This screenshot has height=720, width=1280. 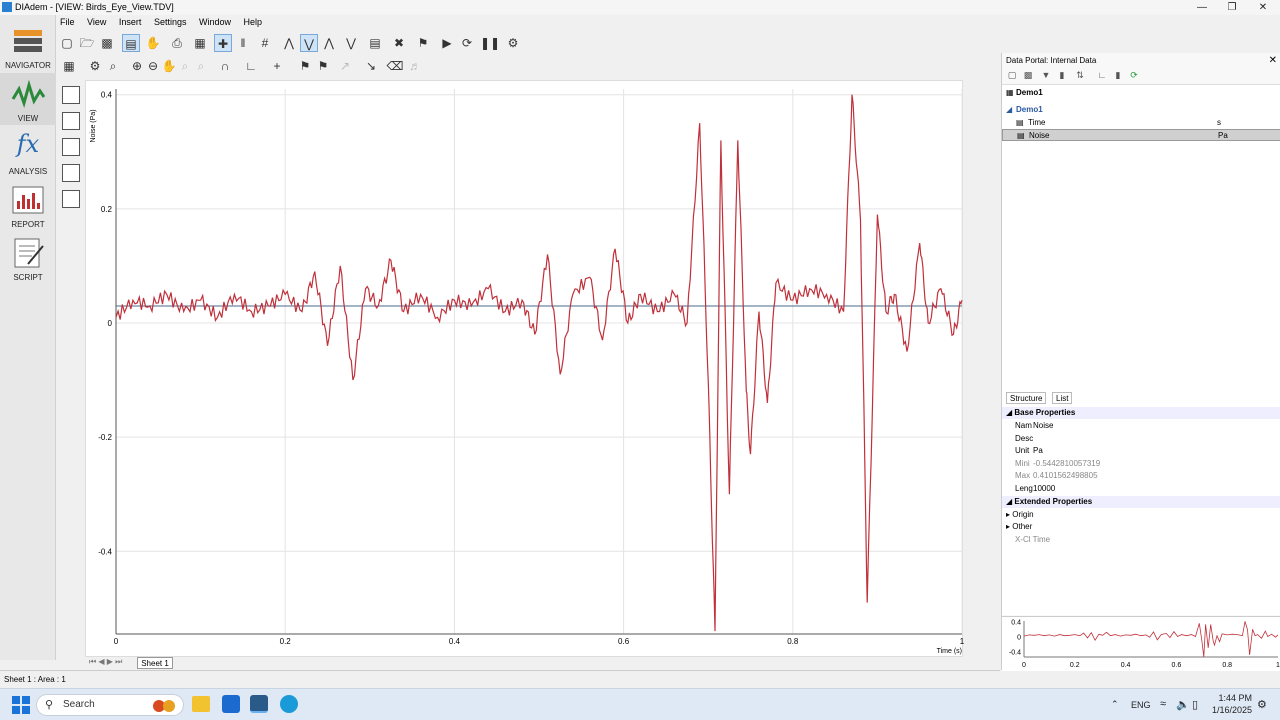 What do you see at coordinates (155, 663) in the screenshot?
I see `sheet-tab: Sheet 1` at bounding box center [155, 663].